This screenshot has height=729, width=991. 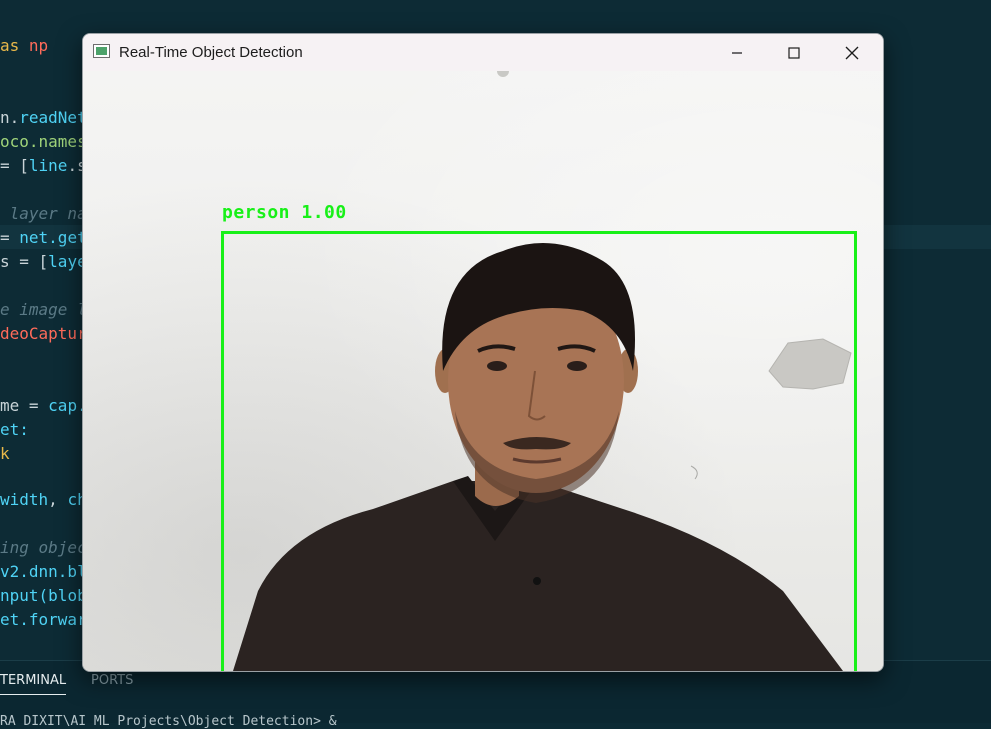 I want to click on close-button, so click(x=852, y=52).